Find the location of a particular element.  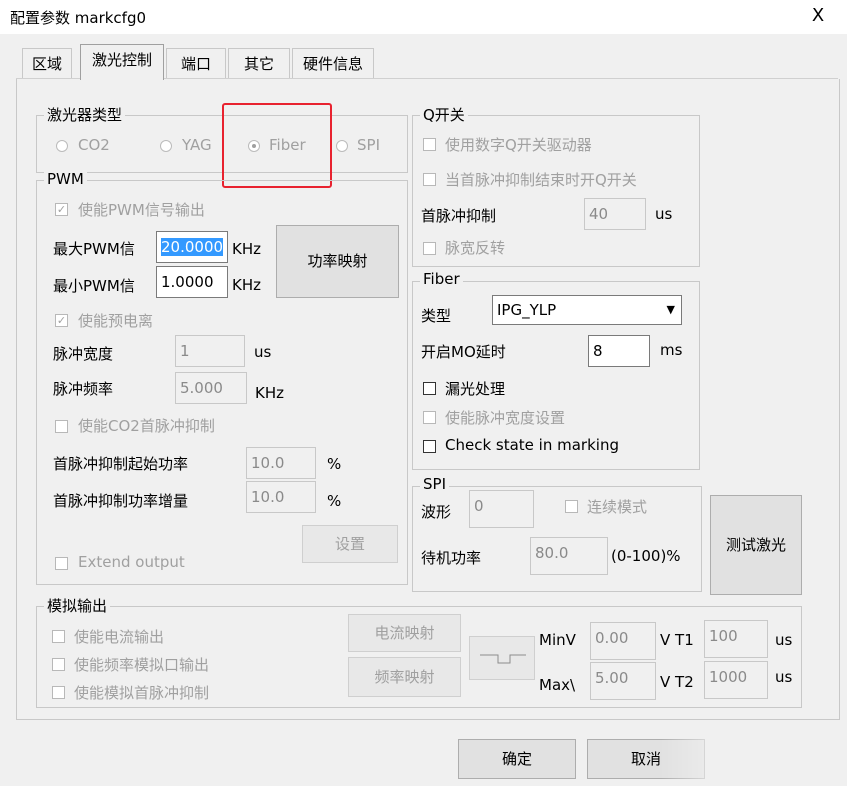

max-pwm-unit: KHz is located at coordinates (246, 249).